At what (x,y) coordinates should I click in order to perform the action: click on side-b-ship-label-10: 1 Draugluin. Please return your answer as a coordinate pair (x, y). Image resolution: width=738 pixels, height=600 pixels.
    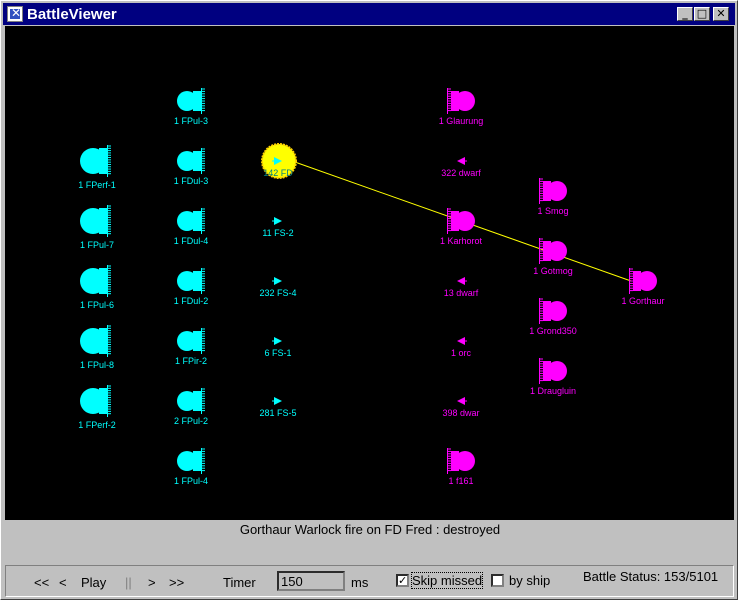
    Looking at the image, I should click on (553, 391).